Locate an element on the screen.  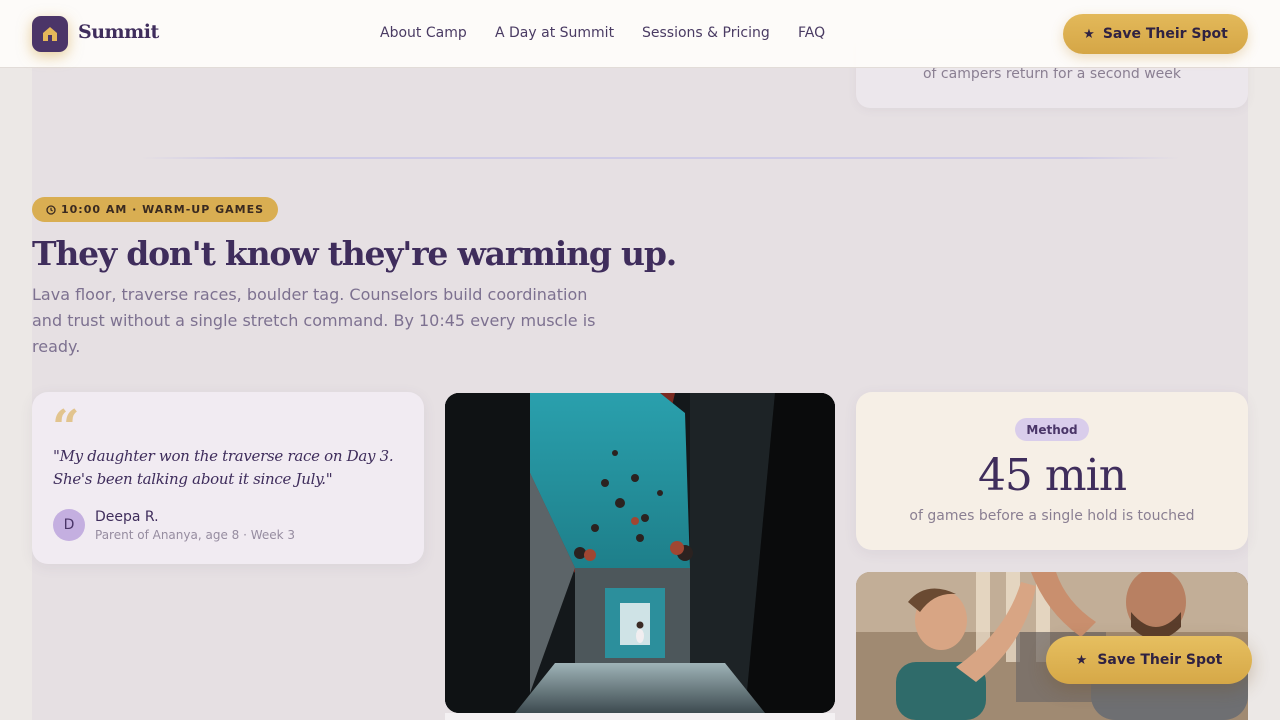
climbing-hall-photo is located at coordinates (640, 553).